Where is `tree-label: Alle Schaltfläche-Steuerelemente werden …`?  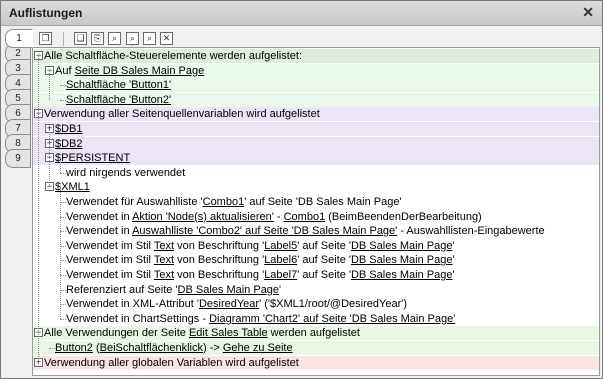
tree-label: Alle Schaltfläche-Steuerelemente werden … is located at coordinates (173, 56).